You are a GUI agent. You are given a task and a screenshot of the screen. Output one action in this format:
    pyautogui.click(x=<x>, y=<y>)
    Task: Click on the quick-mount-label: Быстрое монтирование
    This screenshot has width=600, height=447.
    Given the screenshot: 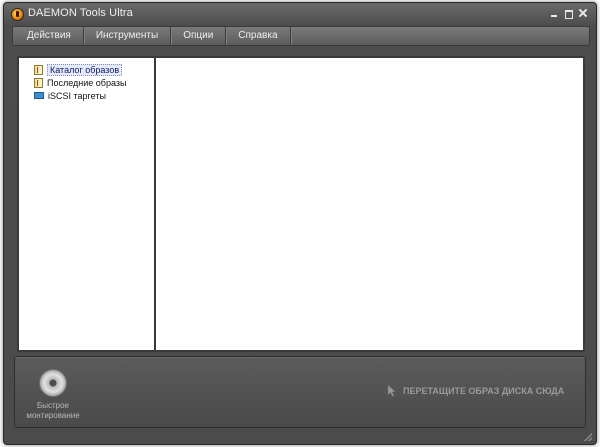 What is the action you would take?
    pyautogui.click(x=53, y=411)
    